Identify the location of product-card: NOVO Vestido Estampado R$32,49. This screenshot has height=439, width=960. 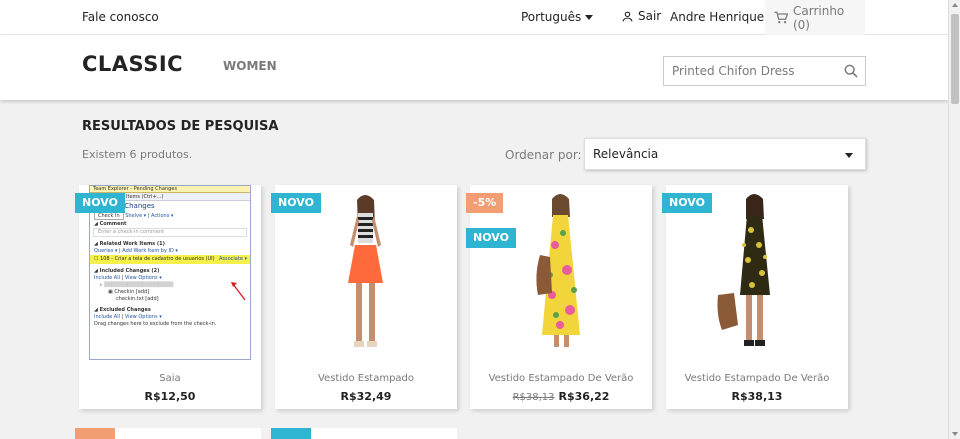
(364, 297).